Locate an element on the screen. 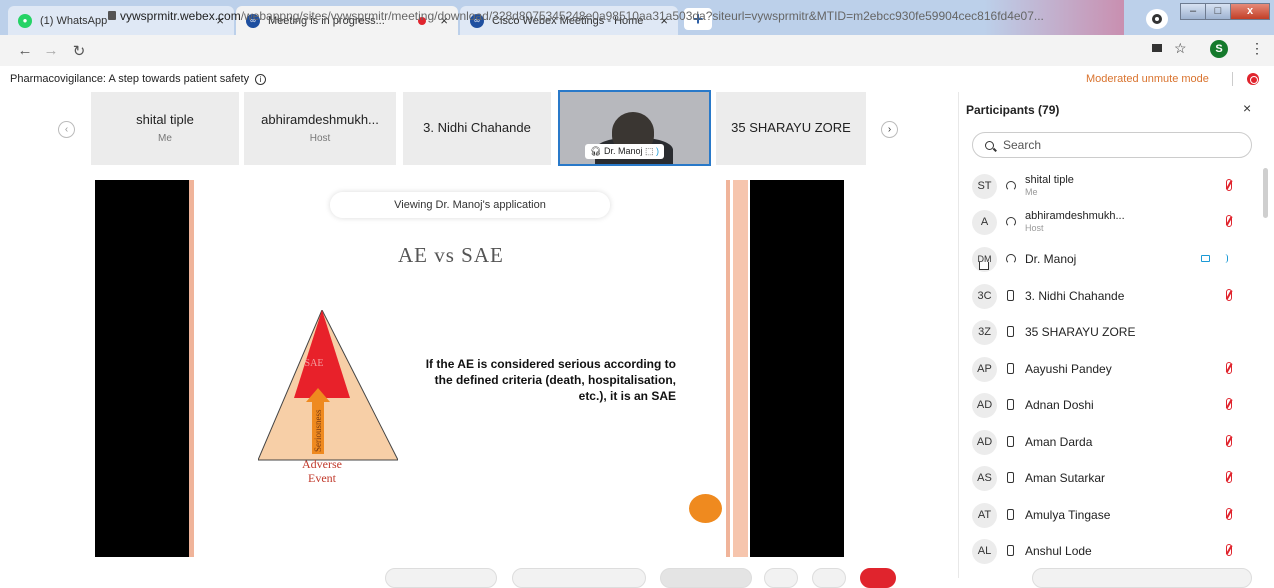 The width and height of the screenshot is (1274, 588). participant-row: 3Z 35 SHARAYU ZORE is located at coordinates (1112, 332).